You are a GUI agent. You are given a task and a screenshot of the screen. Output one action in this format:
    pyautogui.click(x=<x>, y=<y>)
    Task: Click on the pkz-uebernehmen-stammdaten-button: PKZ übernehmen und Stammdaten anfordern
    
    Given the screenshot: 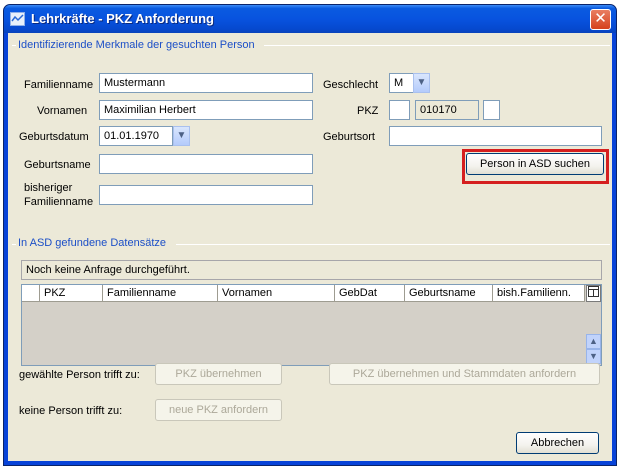 What is the action you would take?
    pyautogui.click(x=464, y=374)
    